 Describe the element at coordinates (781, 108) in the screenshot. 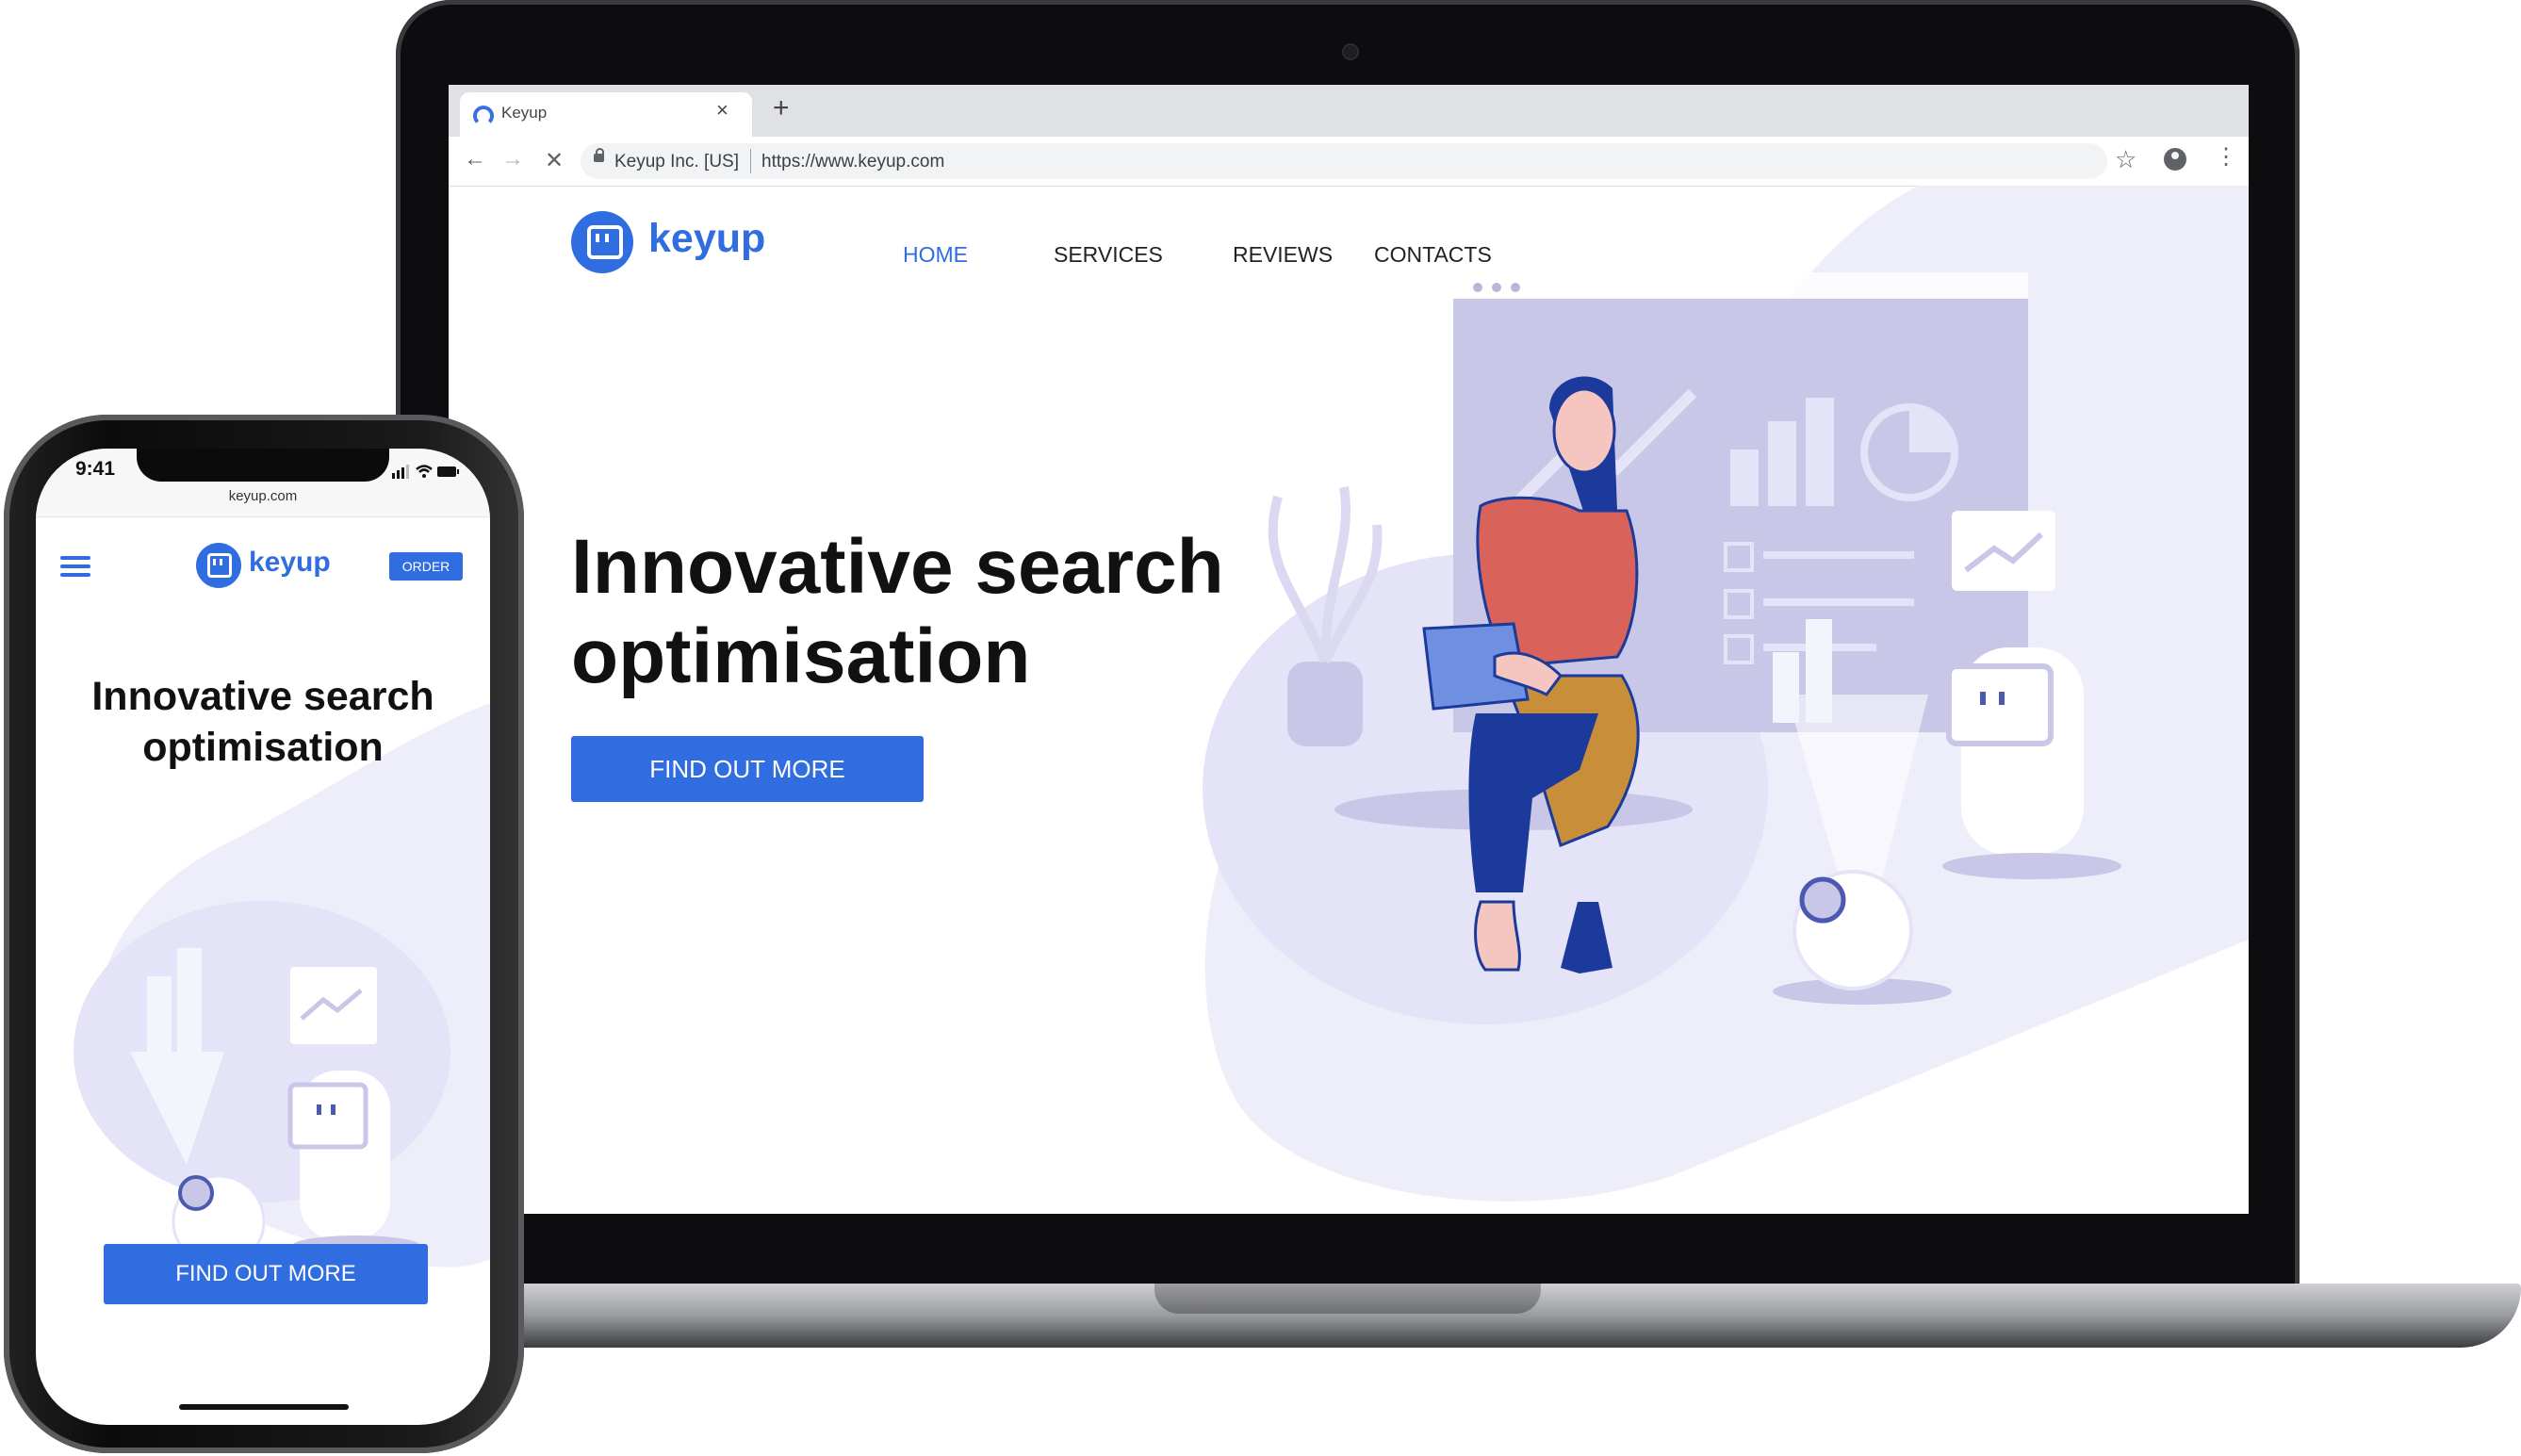

I see `new-tab-button: +` at that location.